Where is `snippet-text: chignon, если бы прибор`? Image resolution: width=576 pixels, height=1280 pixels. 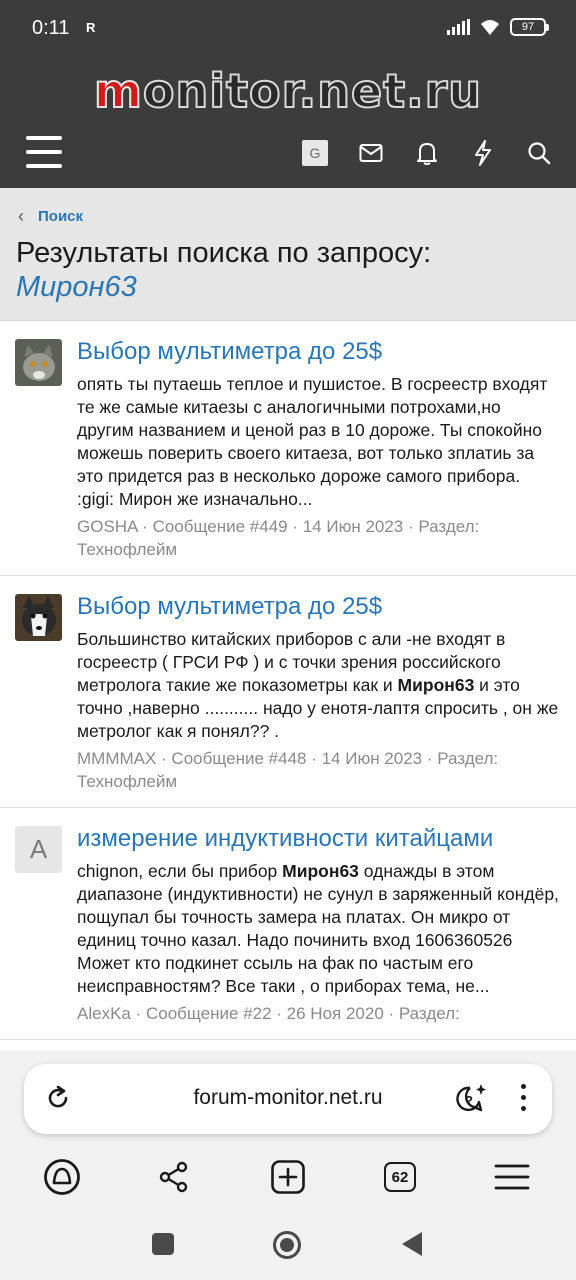 snippet-text: chignon, если бы прибор is located at coordinates (180, 871).